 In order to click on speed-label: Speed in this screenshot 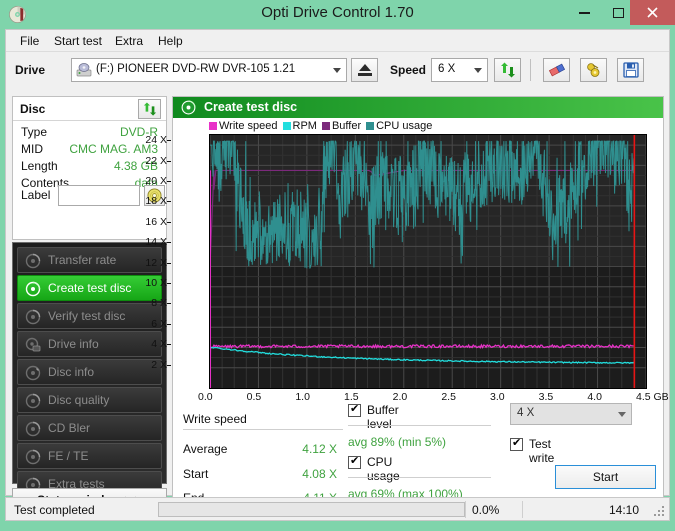, I will do `click(408, 70)`.